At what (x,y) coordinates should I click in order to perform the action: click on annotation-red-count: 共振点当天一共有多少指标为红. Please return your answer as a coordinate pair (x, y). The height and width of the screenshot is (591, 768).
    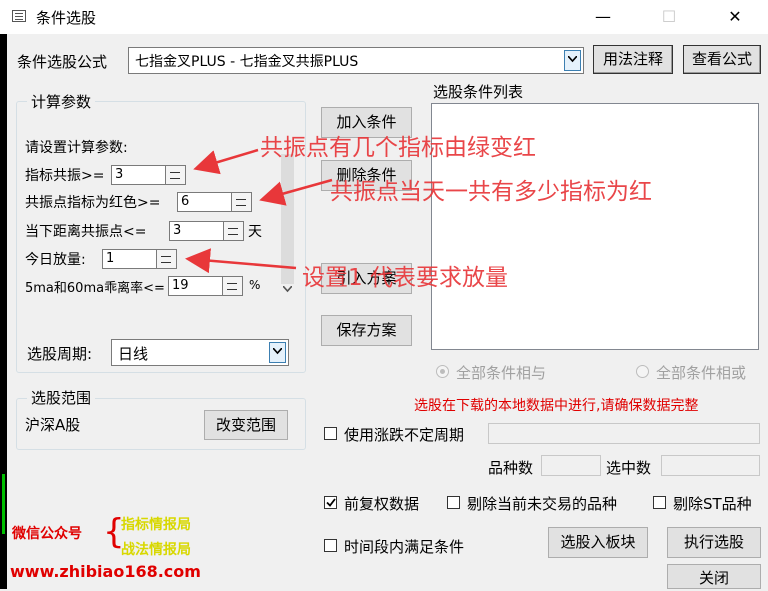
    Looking at the image, I should click on (491, 192).